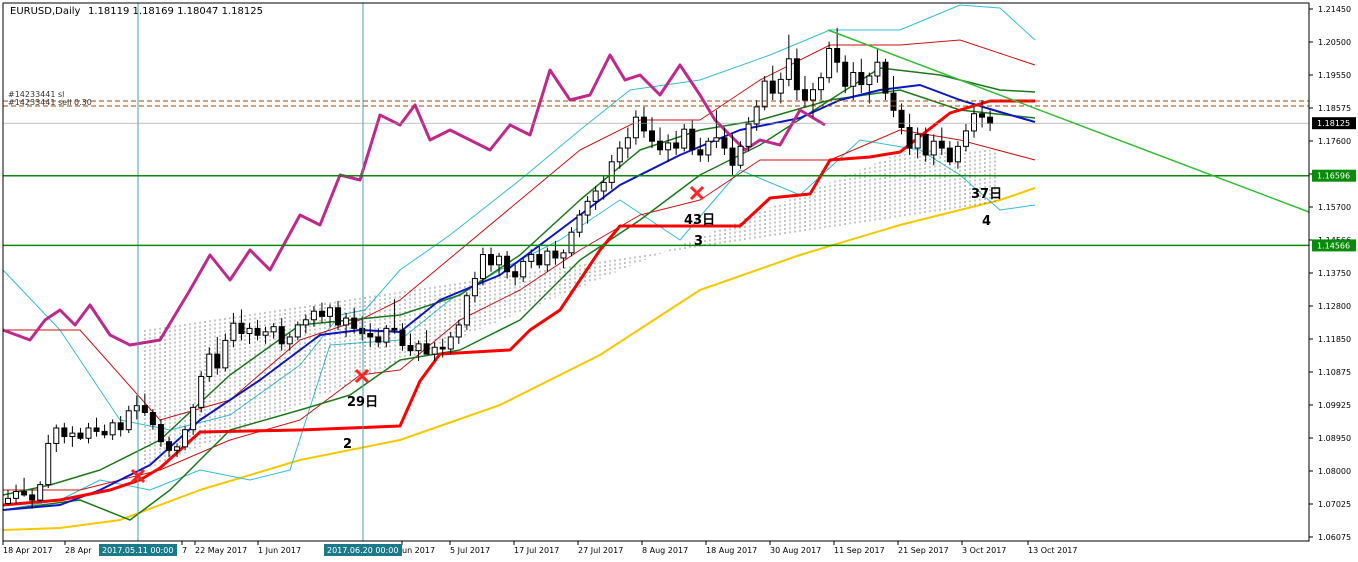 This screenshot has width=1358, height=562. Describe the element at coordinates (1334, 175) in the screenshot. I see `level-1-badge: 1.16596` at that location.